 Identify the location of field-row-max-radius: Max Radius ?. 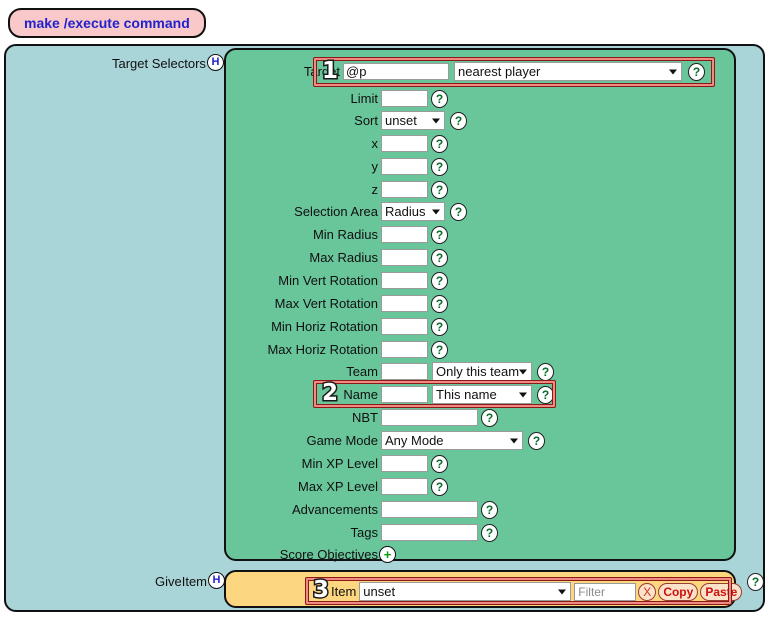
(355, 257).